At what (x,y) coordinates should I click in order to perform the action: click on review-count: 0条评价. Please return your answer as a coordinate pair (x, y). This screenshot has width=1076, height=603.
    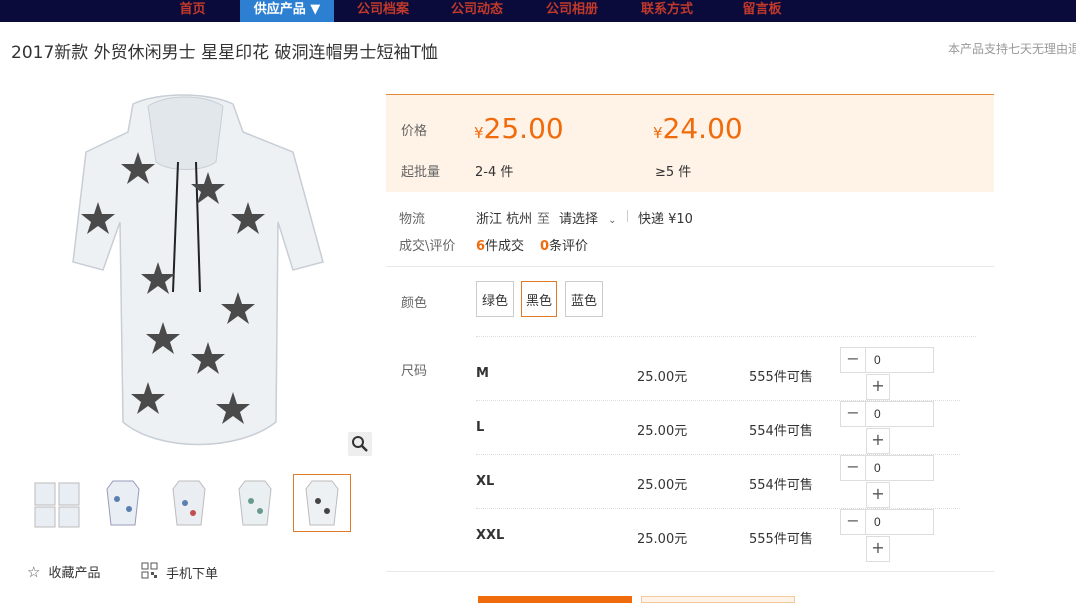
    Looking at the image, I should click on (564, 244).